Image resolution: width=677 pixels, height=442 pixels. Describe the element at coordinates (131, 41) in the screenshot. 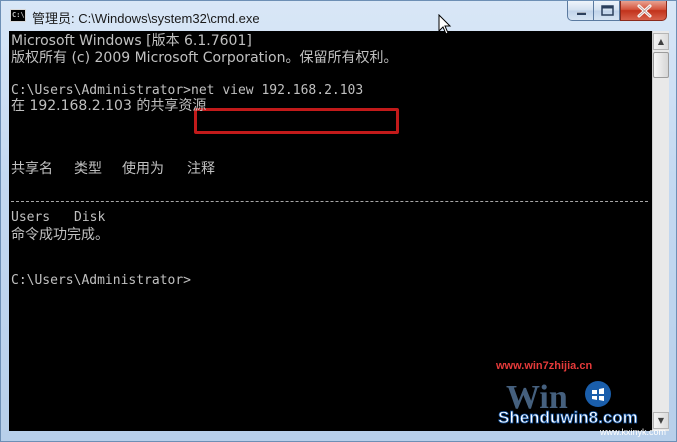

I see `version-line: Microsoft Windows [版本 6.1.7601]` at that location.